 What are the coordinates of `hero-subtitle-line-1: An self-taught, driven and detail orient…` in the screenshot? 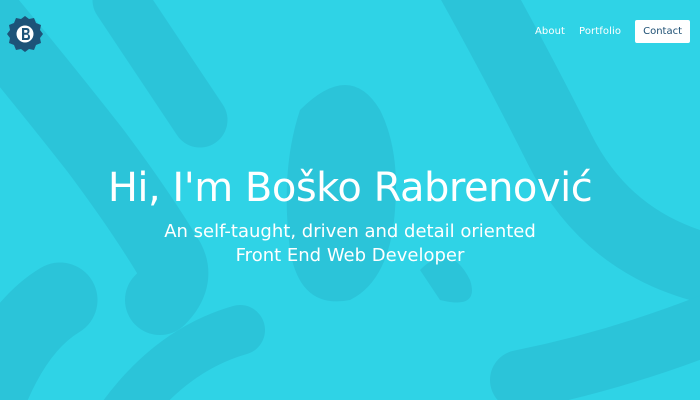 It's located at (350, 231).